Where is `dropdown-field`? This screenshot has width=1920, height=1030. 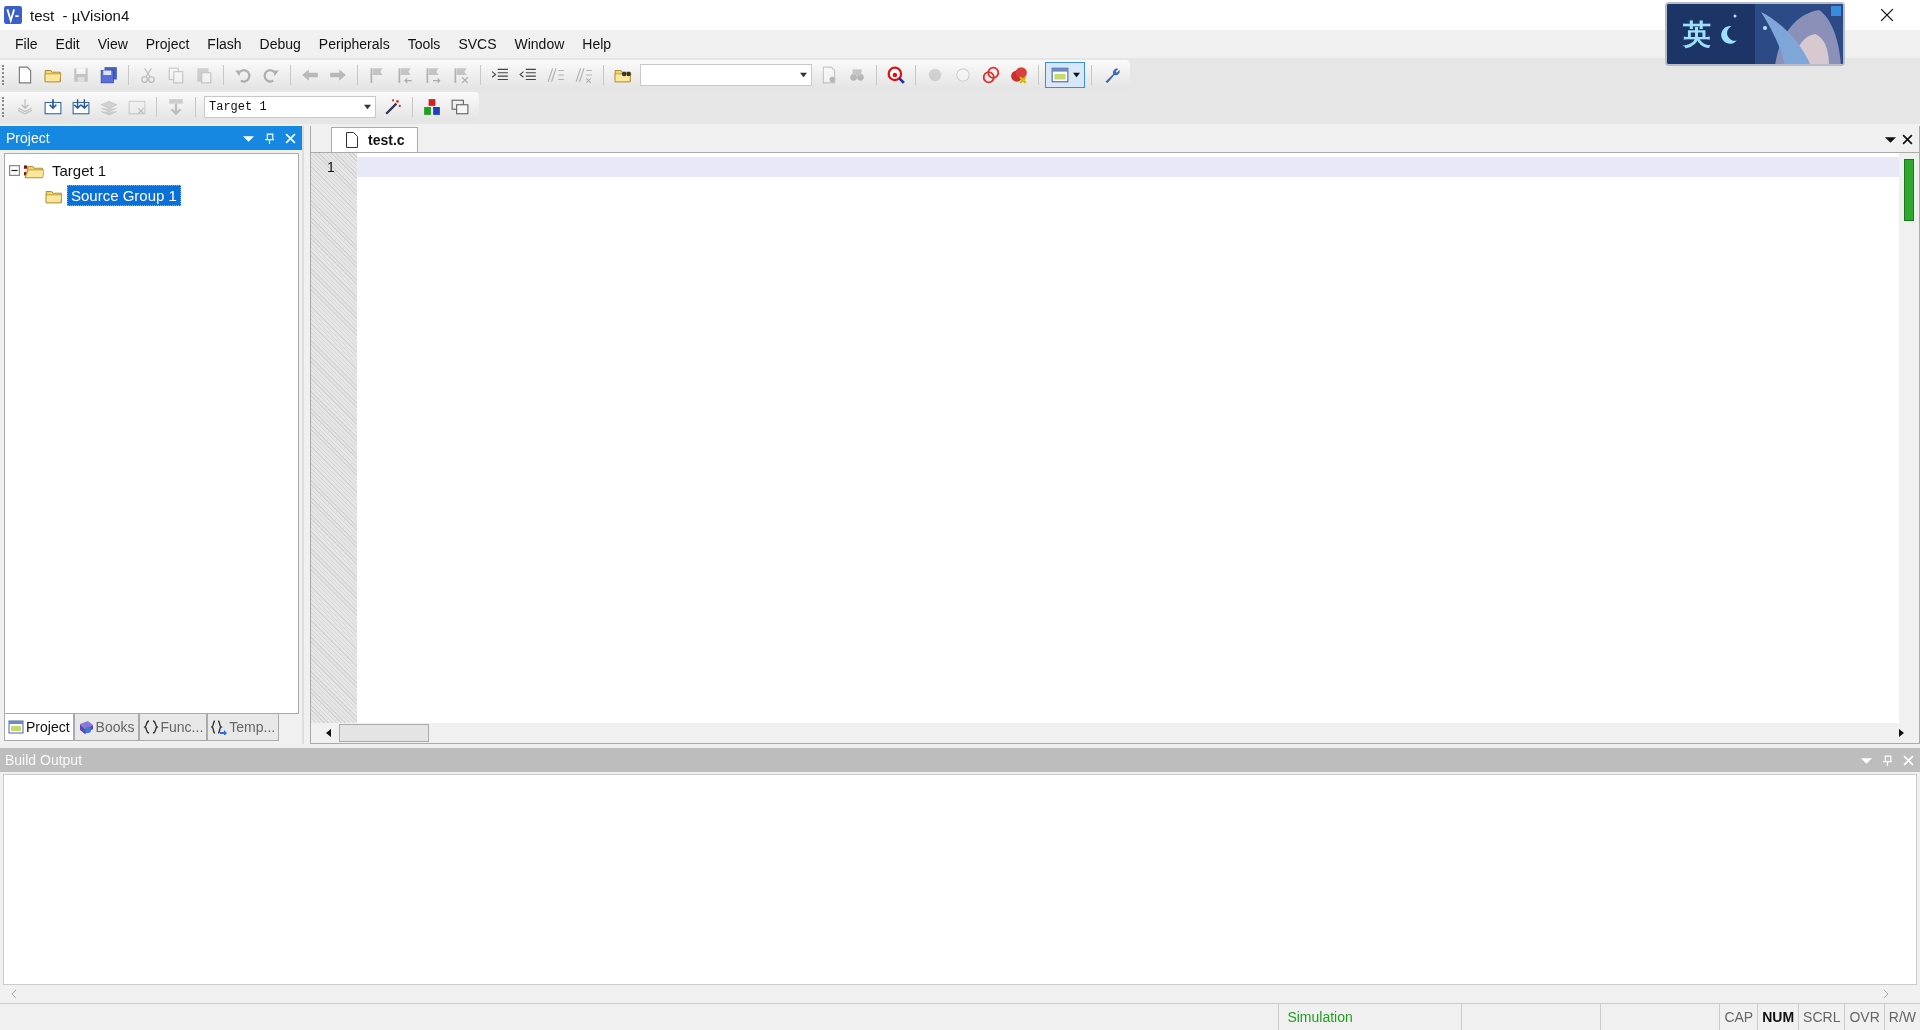
dropdown-field is located at coordinates (726, 74).